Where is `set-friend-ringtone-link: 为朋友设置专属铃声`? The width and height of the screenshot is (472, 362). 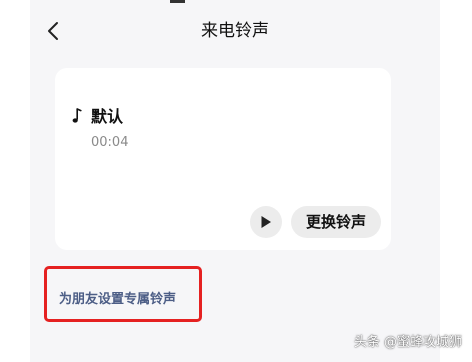
set-friend-ringtone-link: 为朋友设置专属铃声 is located at coordinates (117, 300).